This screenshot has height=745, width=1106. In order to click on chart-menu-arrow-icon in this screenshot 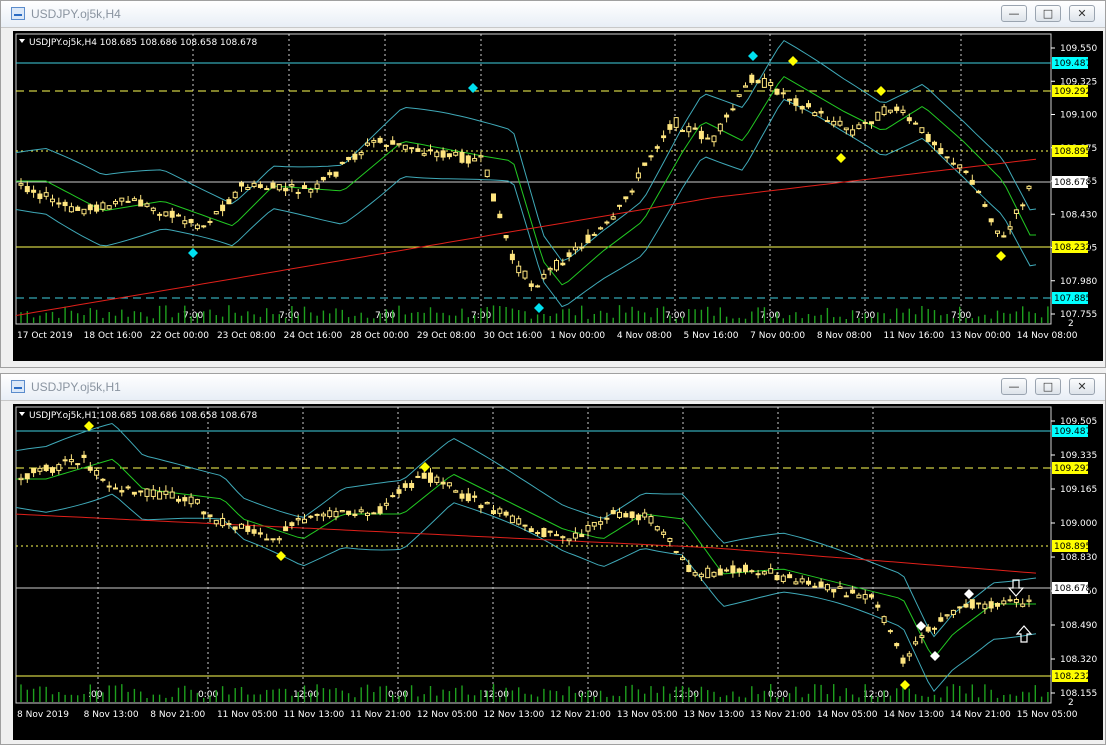, I will do `click(22, 414)`.